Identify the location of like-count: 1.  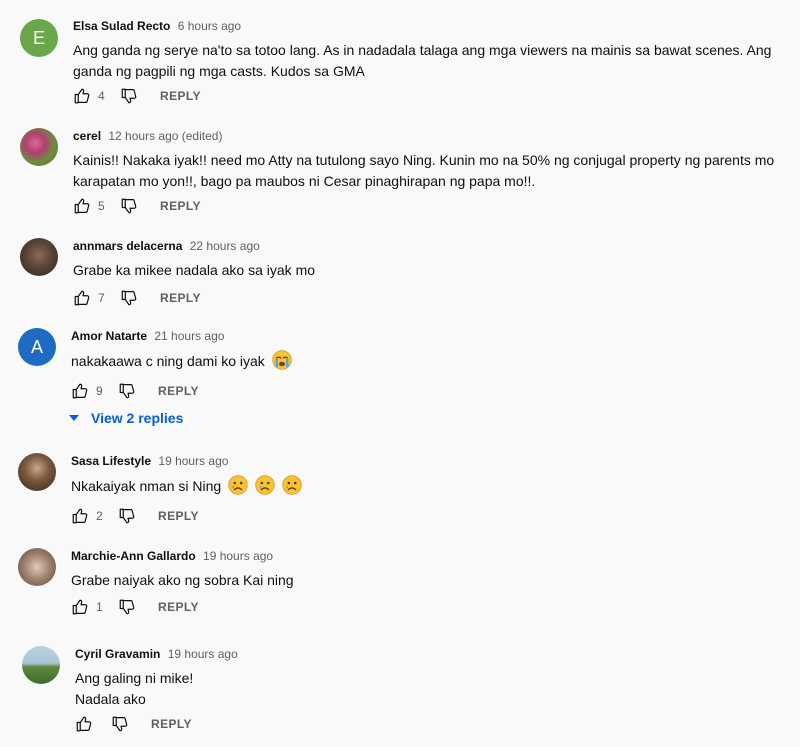
(99, 607).